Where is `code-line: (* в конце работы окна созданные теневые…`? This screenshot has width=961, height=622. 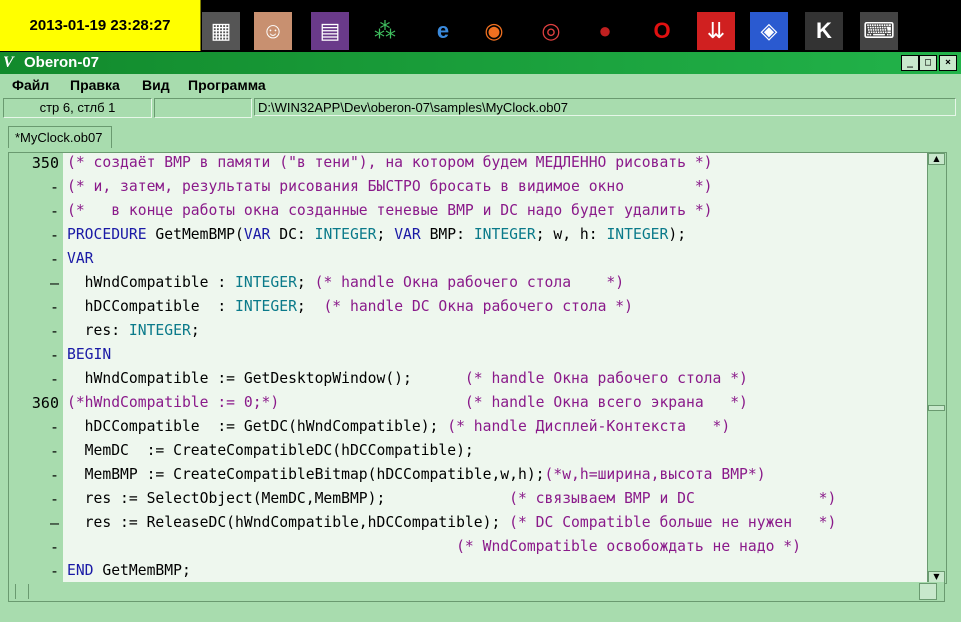
code-line: (* в конце работы окна созданные теневые… is located at coordinates (390, 211).